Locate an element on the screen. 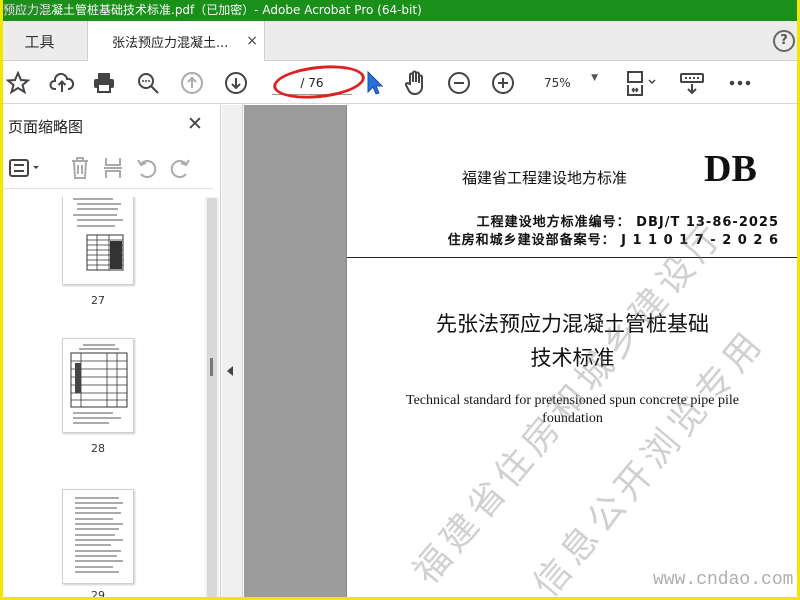 This screenshot has width=800, height=600. thumbnail-options-icon is located at coordinates (25, 168).